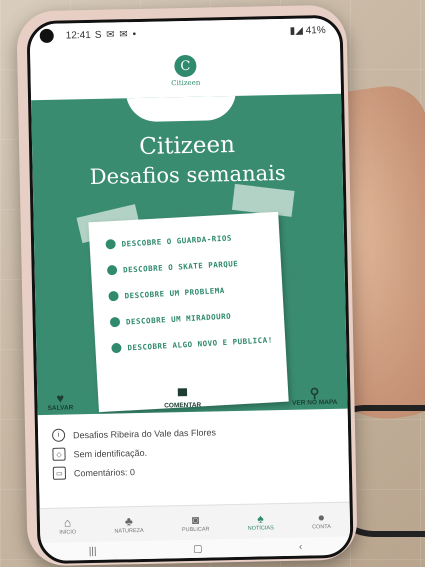 This screenshot has width=425, height=567. Describe the element at coordinates (58, 435) in the screenshot. I see `info-icon: i` at that location.